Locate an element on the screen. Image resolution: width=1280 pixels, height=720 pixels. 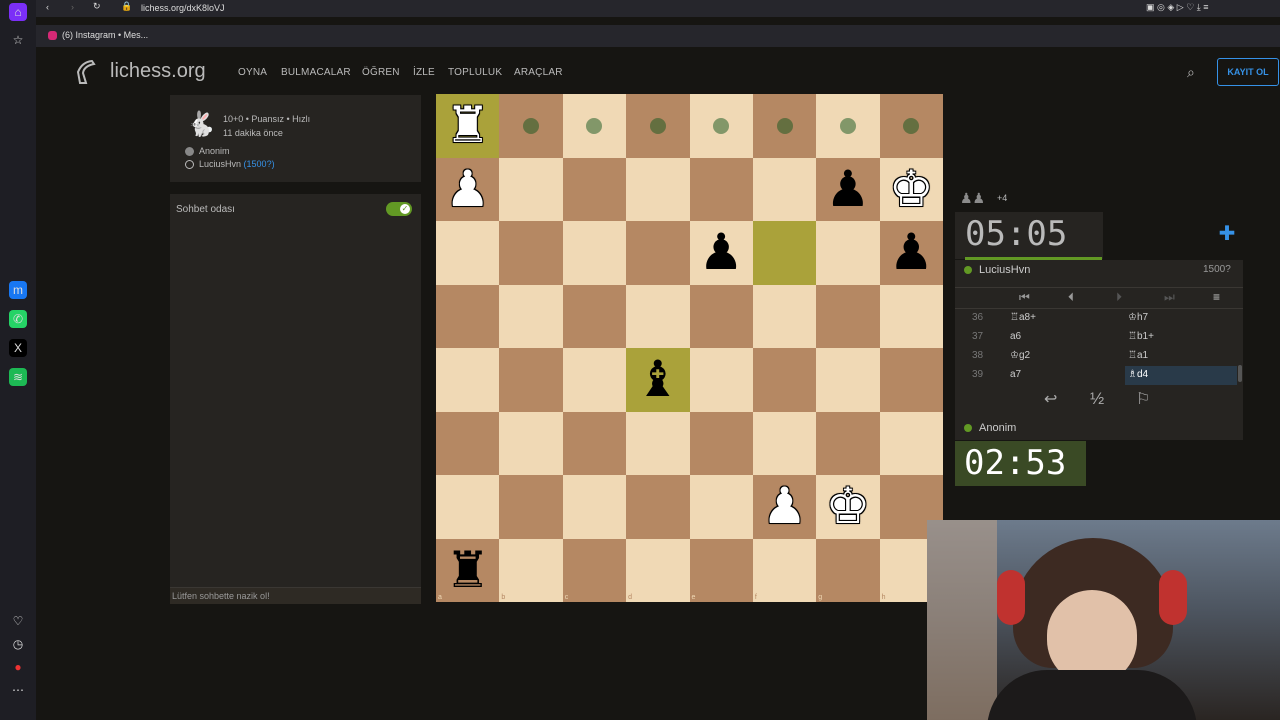
nav-puzzles: BULMACALAR is located at coordinates (316, 72).